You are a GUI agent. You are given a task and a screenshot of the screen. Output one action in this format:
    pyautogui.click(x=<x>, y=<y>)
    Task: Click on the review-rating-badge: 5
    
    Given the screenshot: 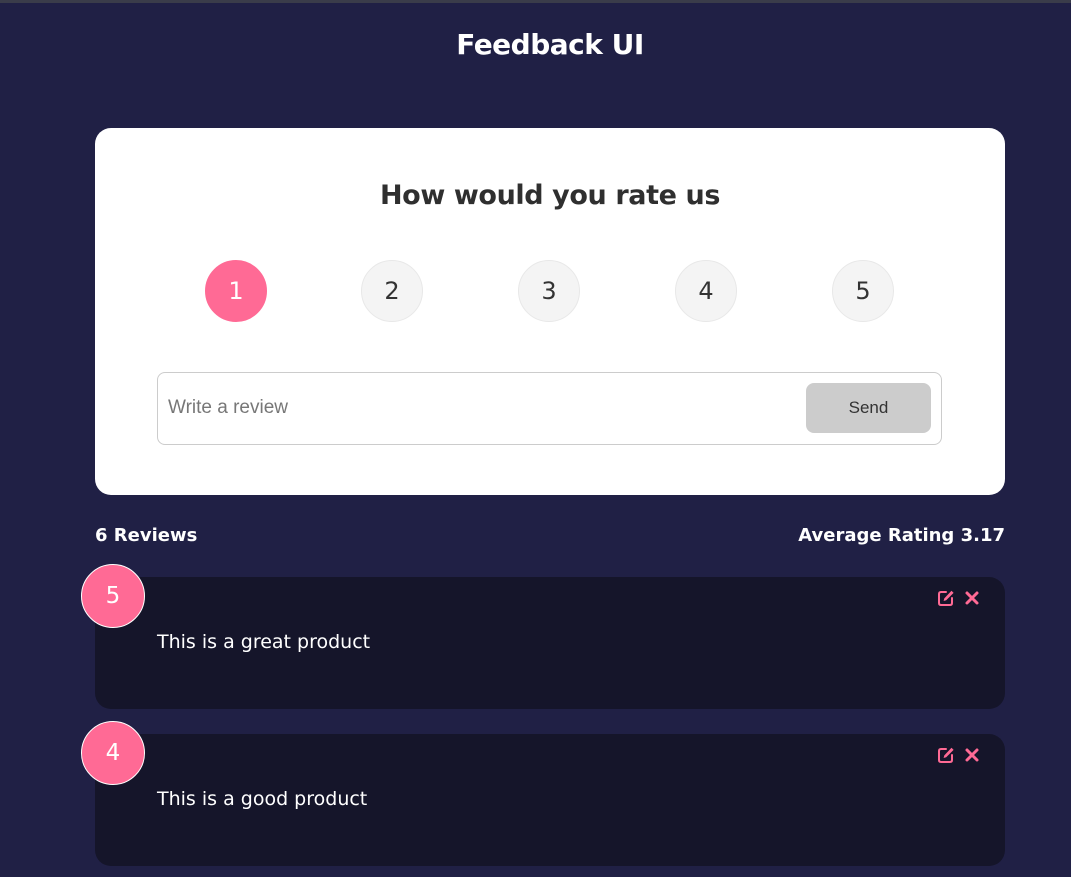 What is the action you would take?
    pyautogui.click(x=113, y=596)
    